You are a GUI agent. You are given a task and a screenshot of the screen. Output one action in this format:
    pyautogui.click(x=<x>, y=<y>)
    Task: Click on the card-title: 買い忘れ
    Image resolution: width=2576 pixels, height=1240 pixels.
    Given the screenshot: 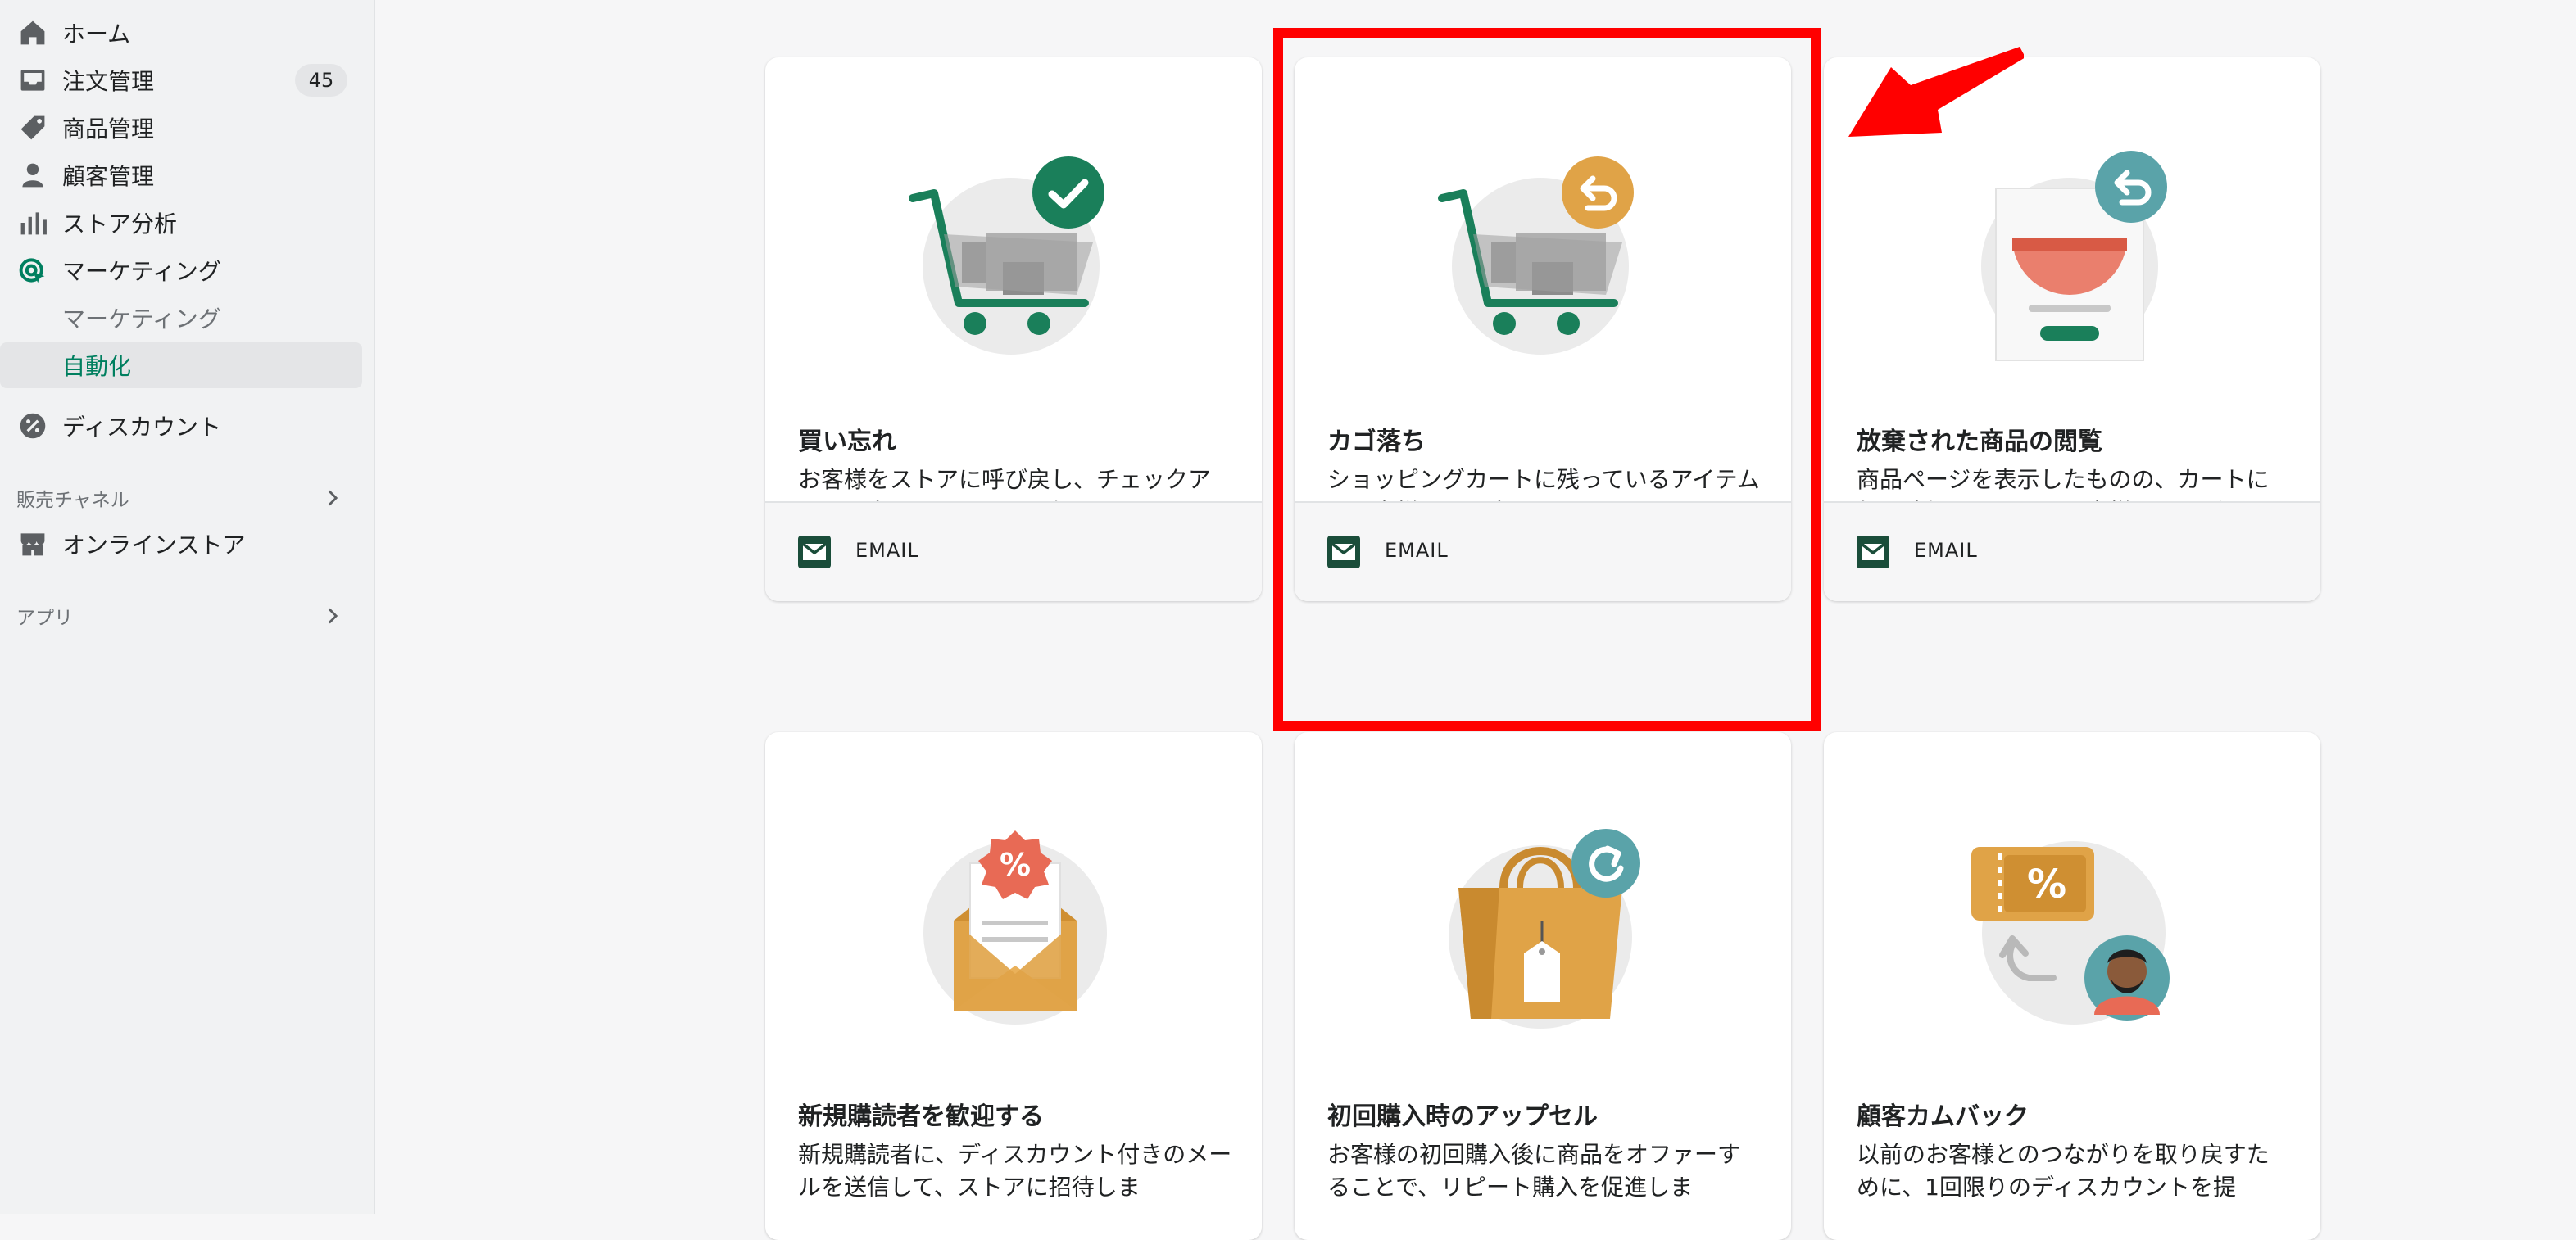 What is the action you would take?
    pyautogui.click(x=847, y=442)
    